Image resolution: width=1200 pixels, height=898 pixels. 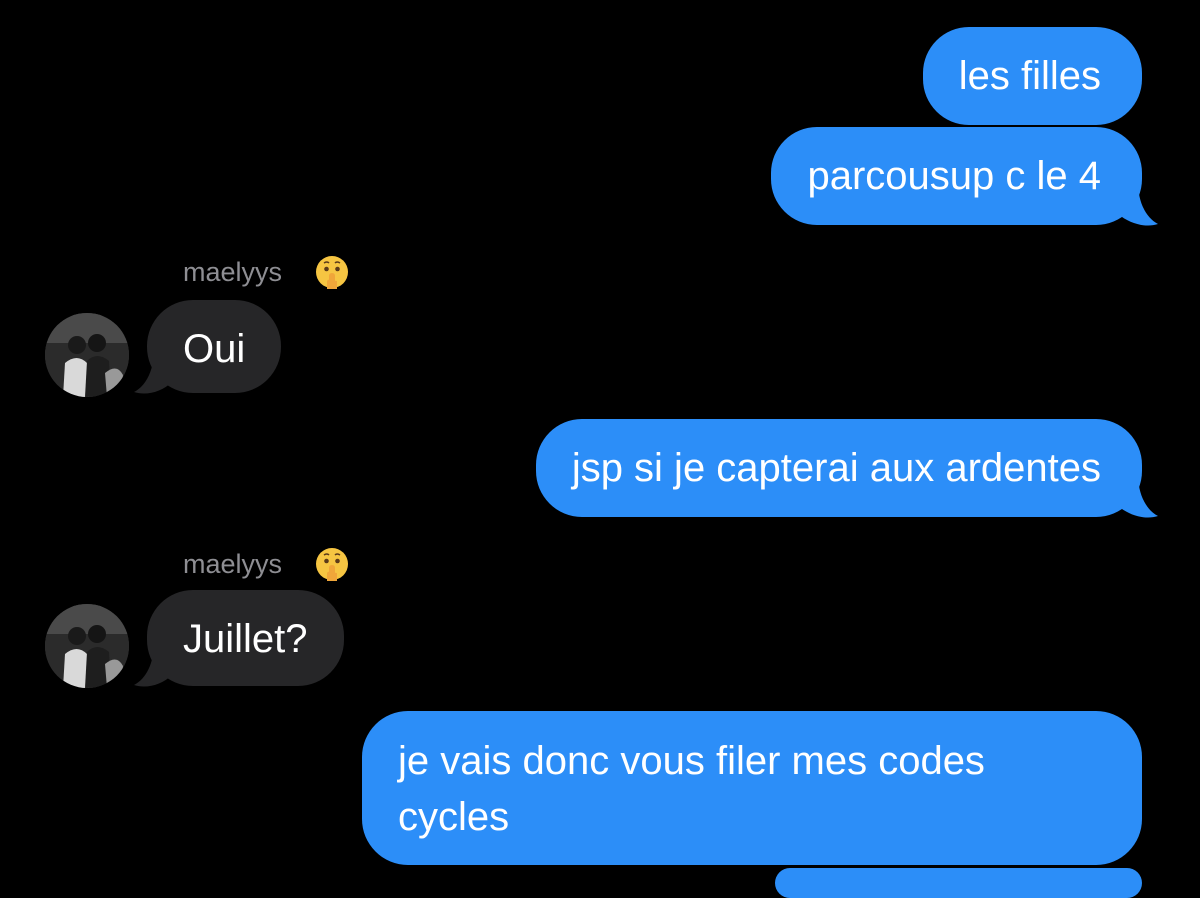 What do you see at coordinates (958, 883) in the screenshot?
I see `outgoing-message-bubble-partial` at bounding box center [958, 883].